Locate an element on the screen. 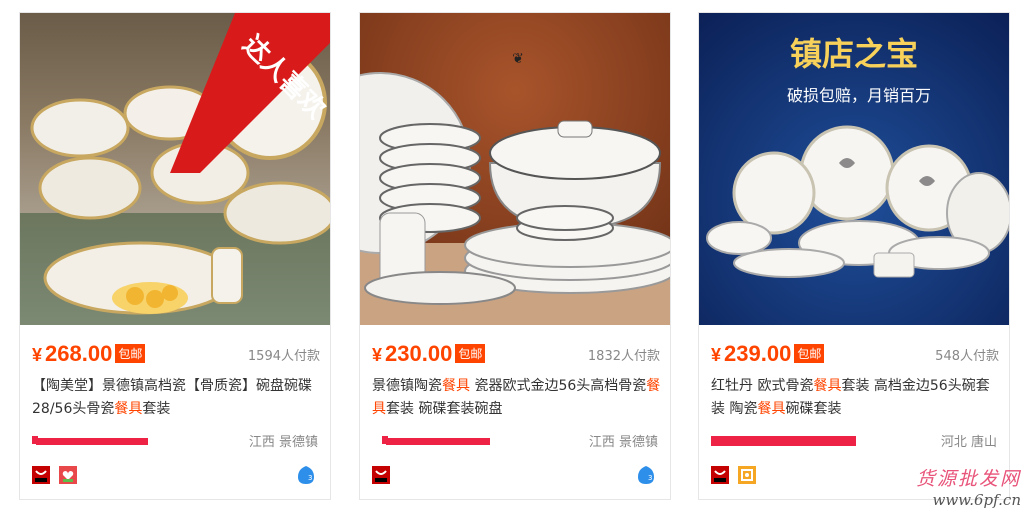 The height and width of the screenshot is (515, 1029). sales-count: 1832人付款 is located at coordinates (623, 356).